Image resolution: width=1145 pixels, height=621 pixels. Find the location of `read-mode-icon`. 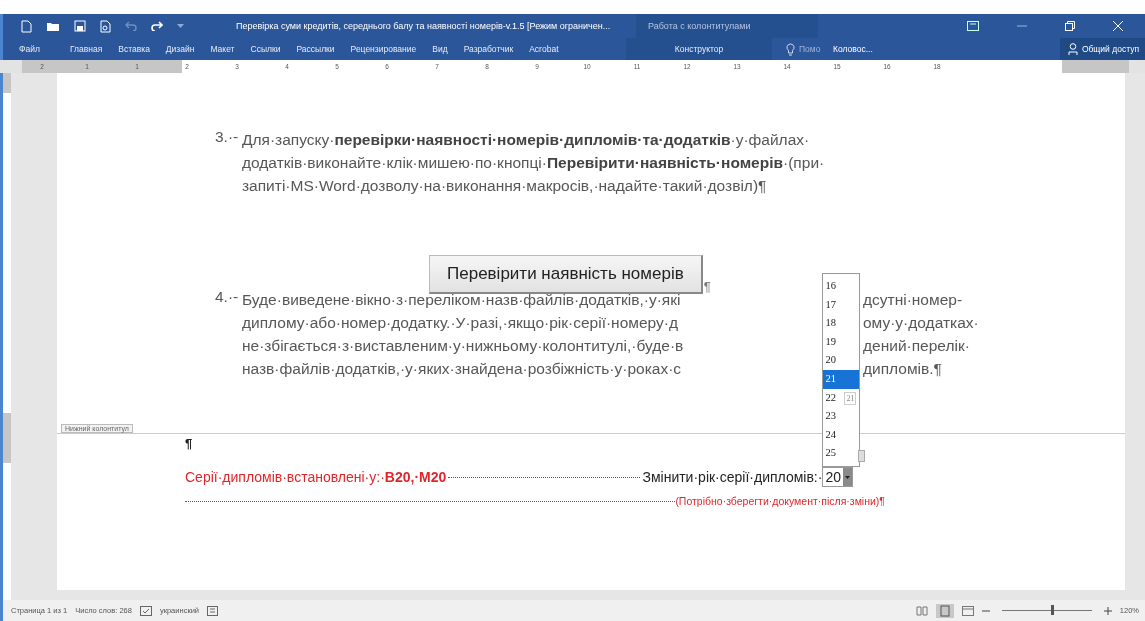

read-mode-icon is located at coordinates (921, 610).